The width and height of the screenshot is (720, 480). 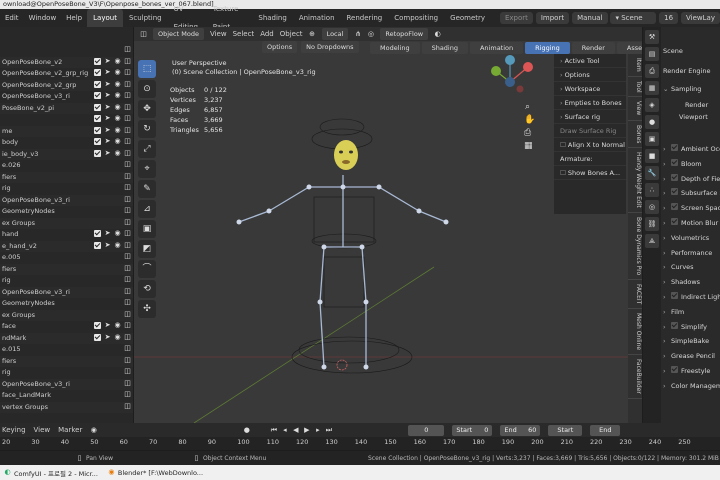 What do you see at coordinates (605, 430) in the screenshot?
I see `end-button-2: End` at bounding box center [605, 430].